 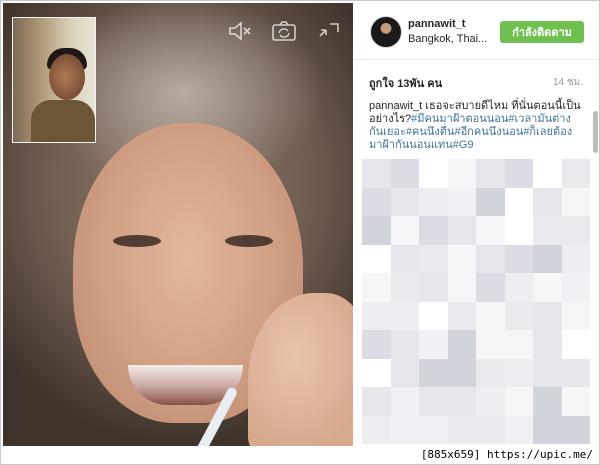 I want to click on post-header: pannawit_t Bangkok, Thai... กำลังติดตาม, so click(x=476, y=30).